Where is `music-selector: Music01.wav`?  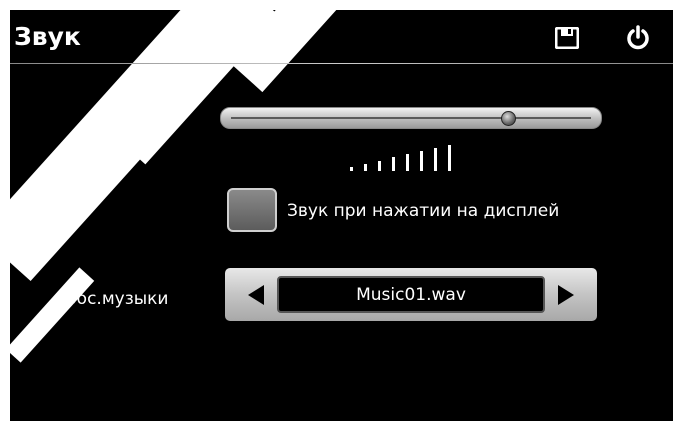 music-selector: Music01.wav is located at coordinates (411, 294).